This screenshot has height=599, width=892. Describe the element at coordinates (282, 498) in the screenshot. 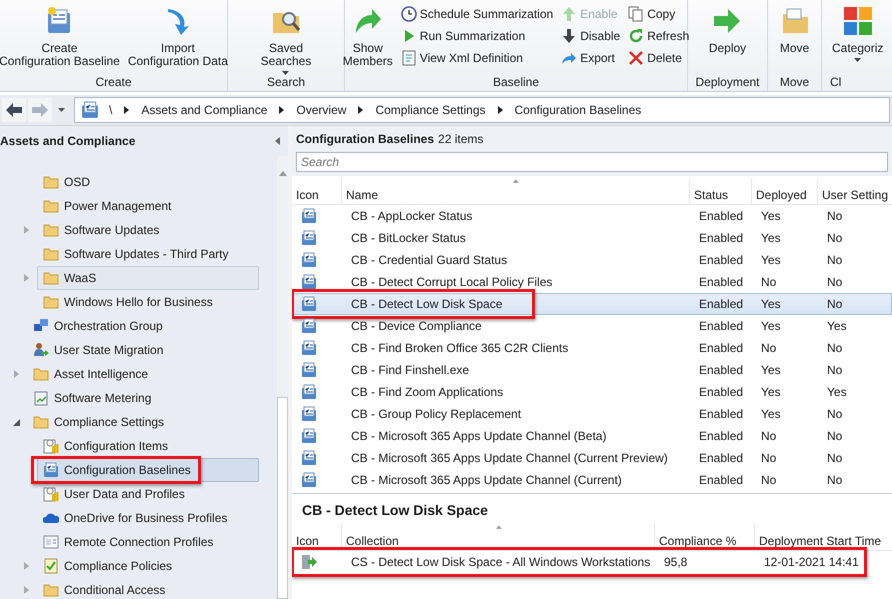

I see `scrollbar-thumb` at that location.